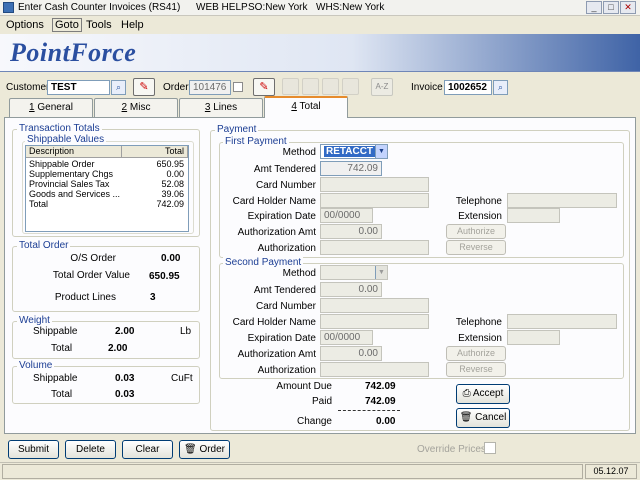 This screenshot has height=480, width=640. I want to click on order-checkbox, so click(238, 87).